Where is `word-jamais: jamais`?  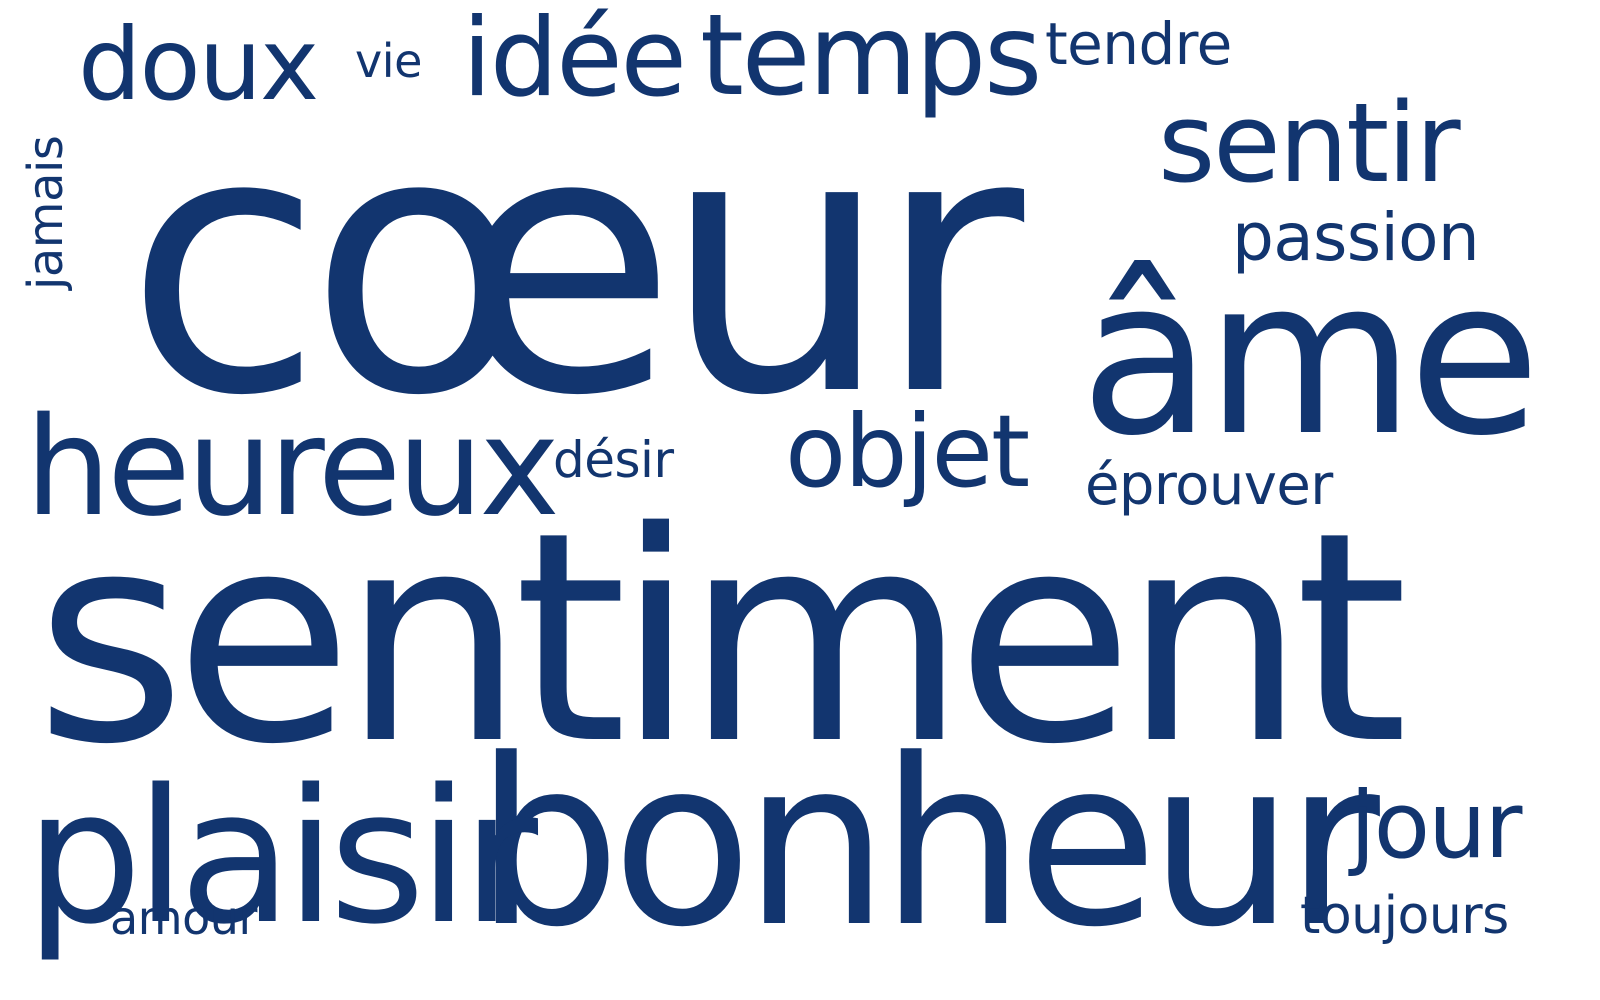
word-jamais: jamais is located at coordinates (46, 212).